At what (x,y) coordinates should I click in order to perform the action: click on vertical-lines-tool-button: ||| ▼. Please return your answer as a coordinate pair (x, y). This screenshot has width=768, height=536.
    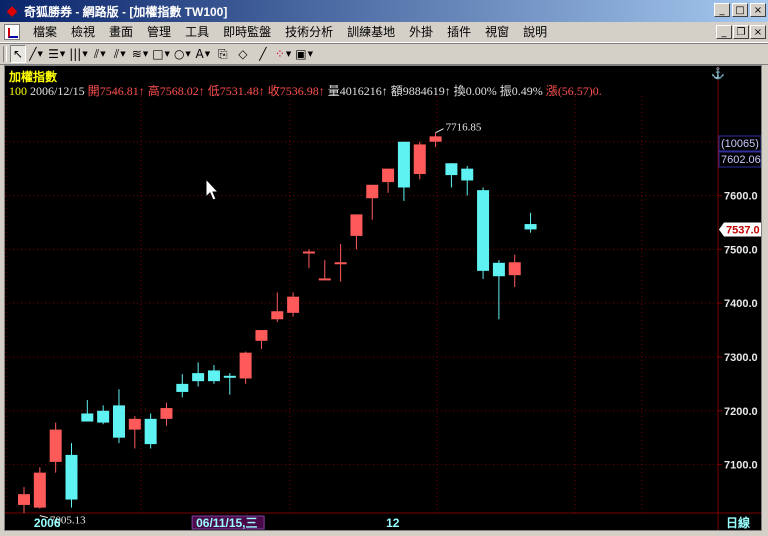
    Looking at the image, I should click on (78, 54).